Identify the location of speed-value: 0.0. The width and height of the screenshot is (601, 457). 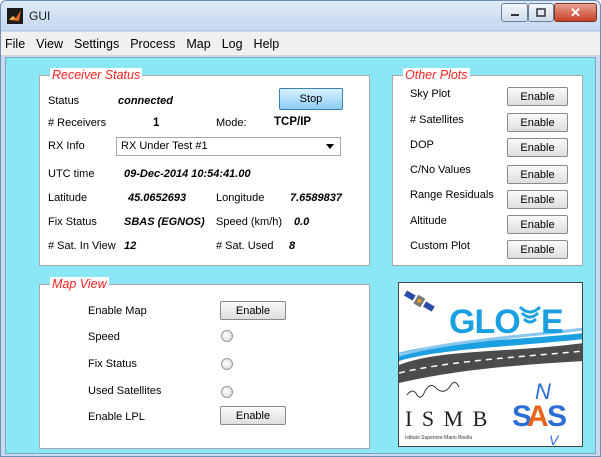
(302, 222).